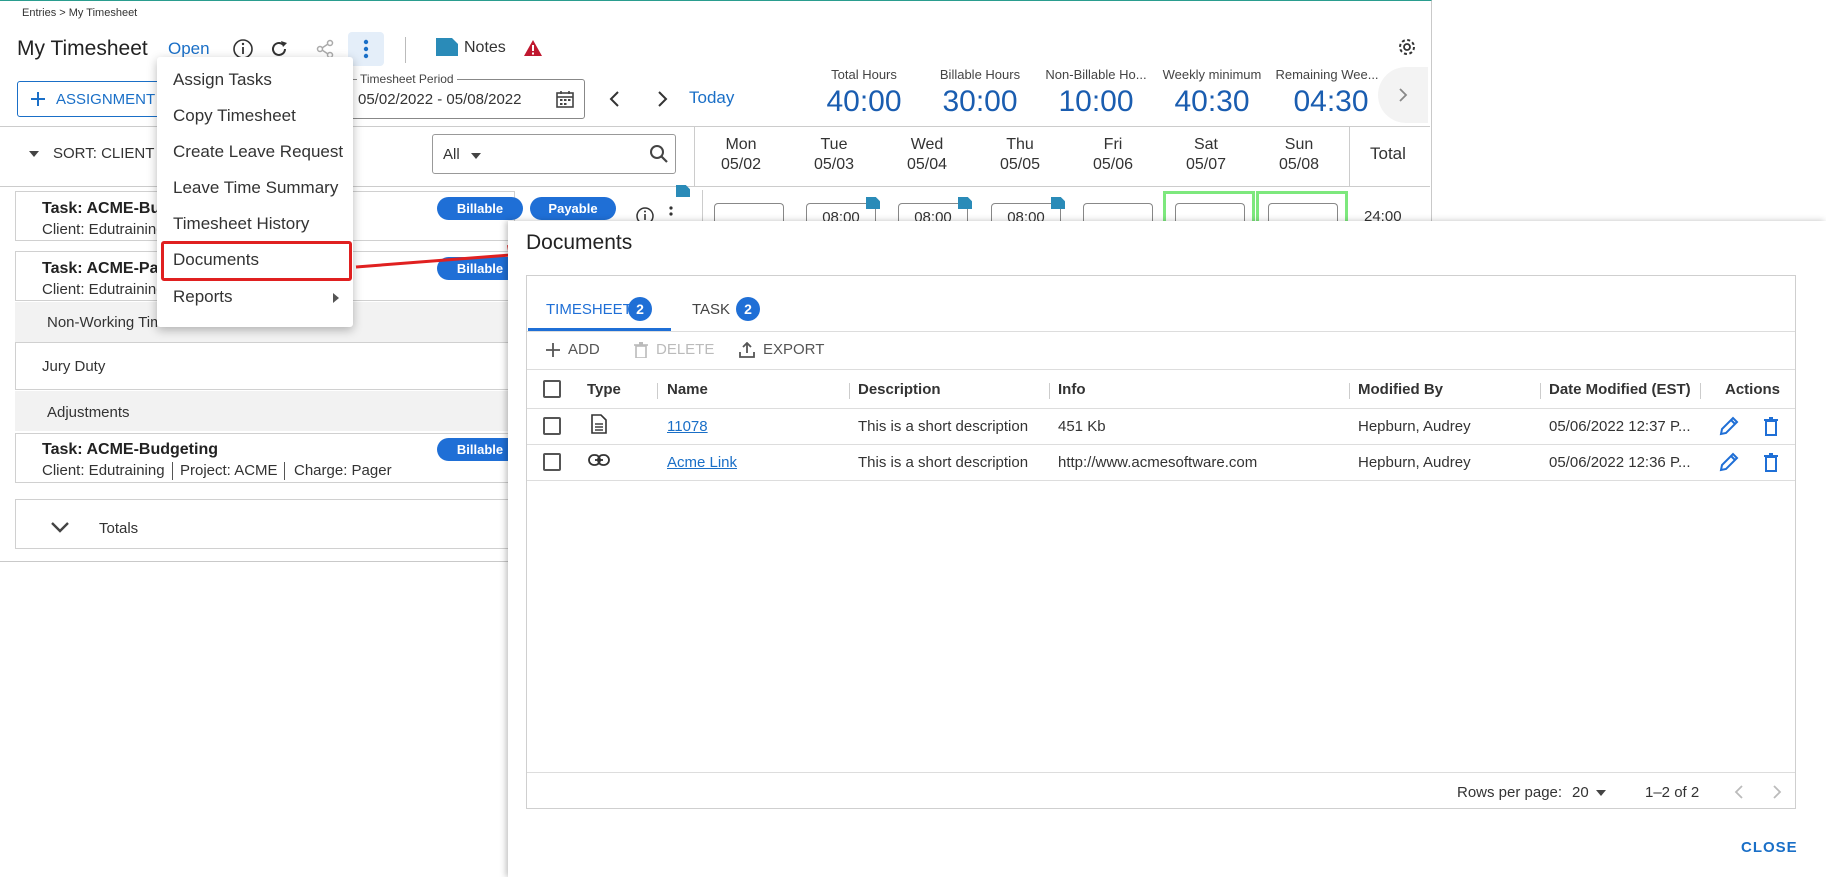 This screenshot has width=1826, height=877. Describe the element at coordinates (1161, 408) in the screenshot. I see `header-divider` at that location.